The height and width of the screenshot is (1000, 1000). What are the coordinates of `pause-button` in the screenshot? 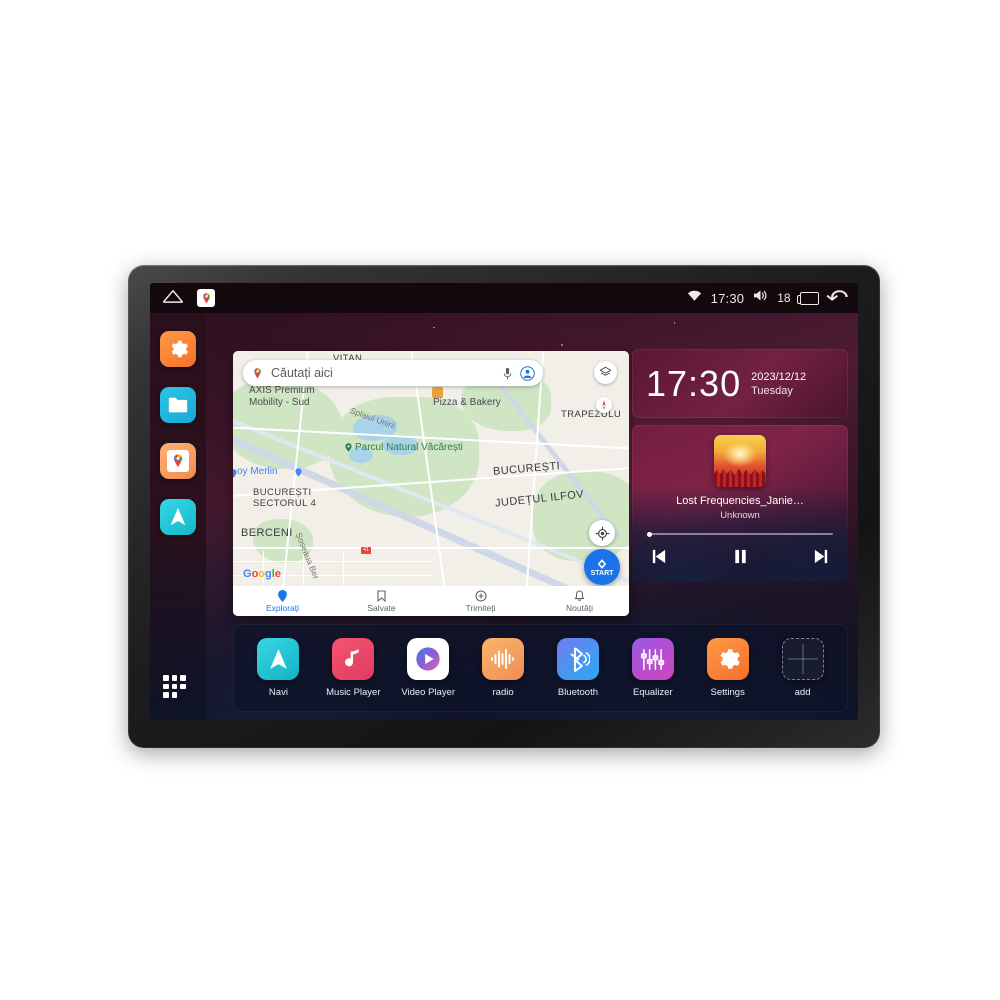 It's located at (740, 556).